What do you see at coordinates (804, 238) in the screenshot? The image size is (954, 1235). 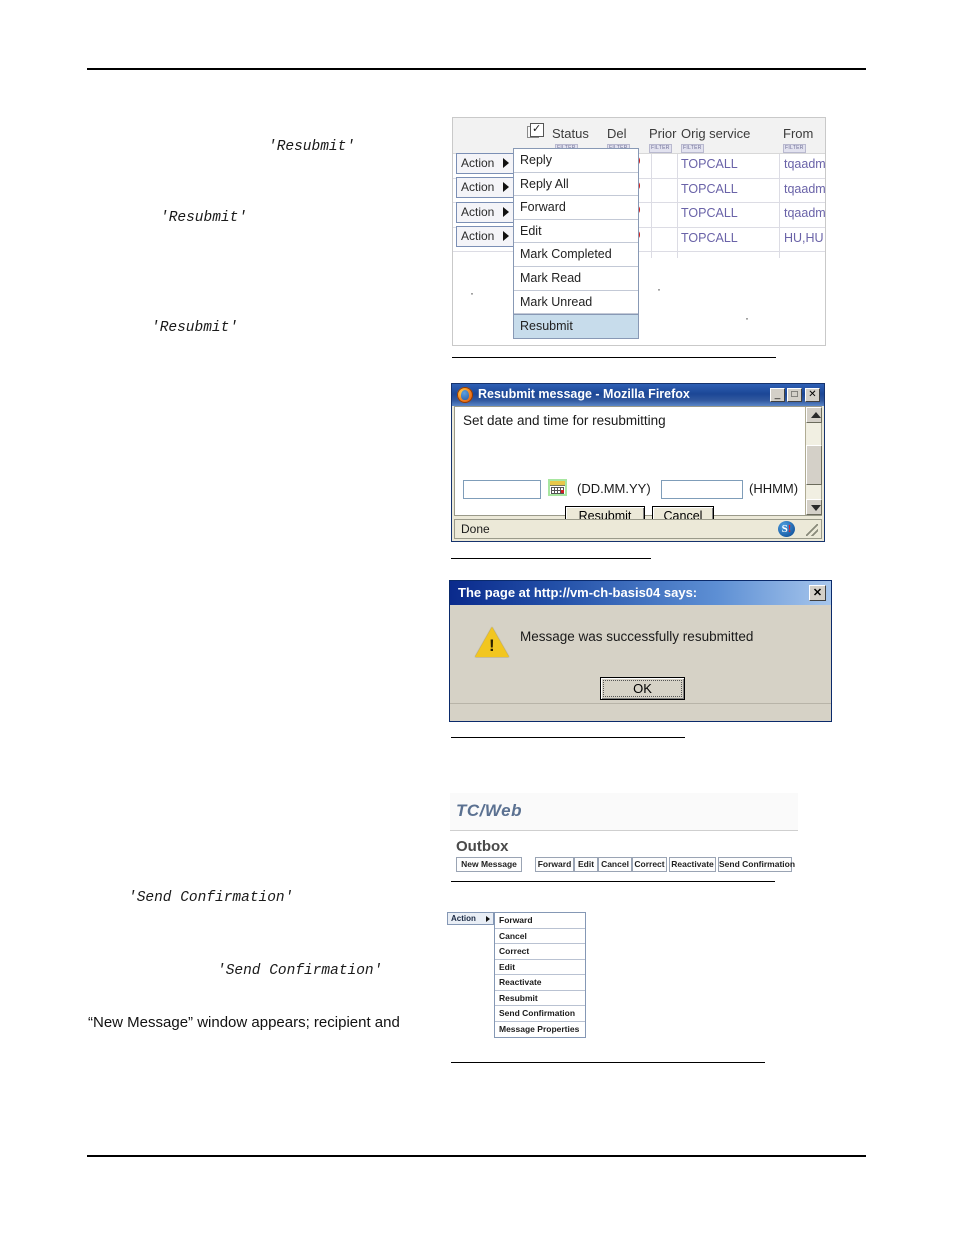 I see `cell-from: HU,HU` at bounding box center [804, 238].